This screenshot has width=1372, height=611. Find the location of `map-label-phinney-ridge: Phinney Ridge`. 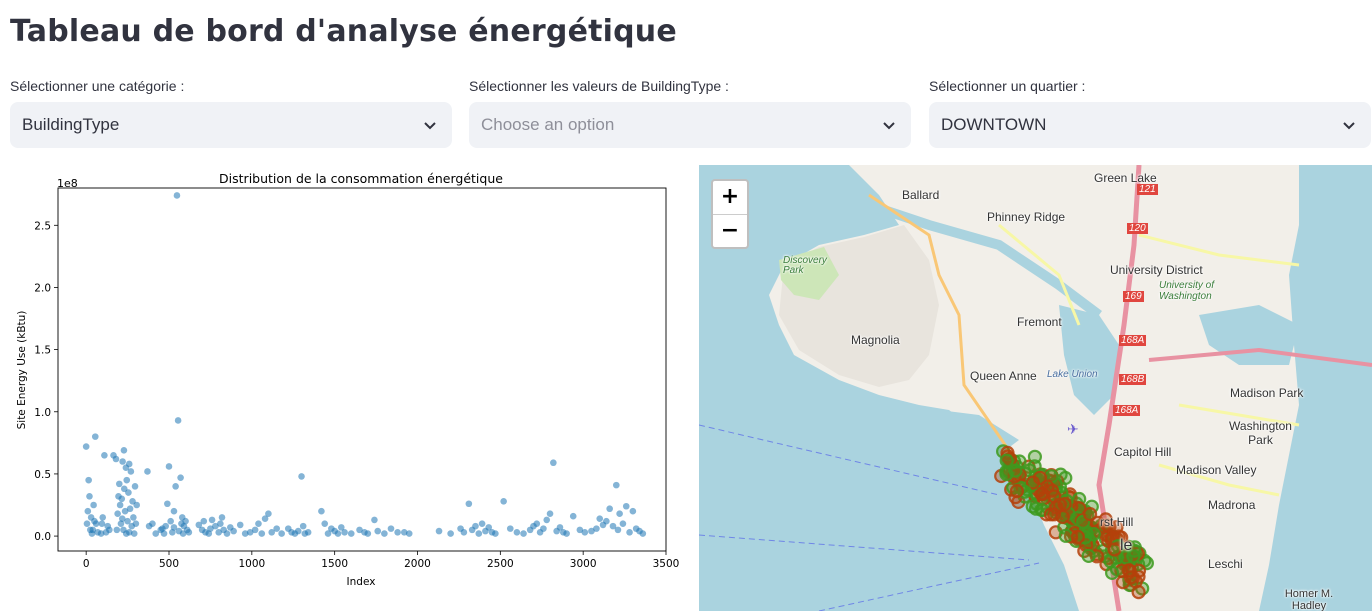

map-label-phinney-ridge: Phinney Ridge is located at coordinates (1026, 217).